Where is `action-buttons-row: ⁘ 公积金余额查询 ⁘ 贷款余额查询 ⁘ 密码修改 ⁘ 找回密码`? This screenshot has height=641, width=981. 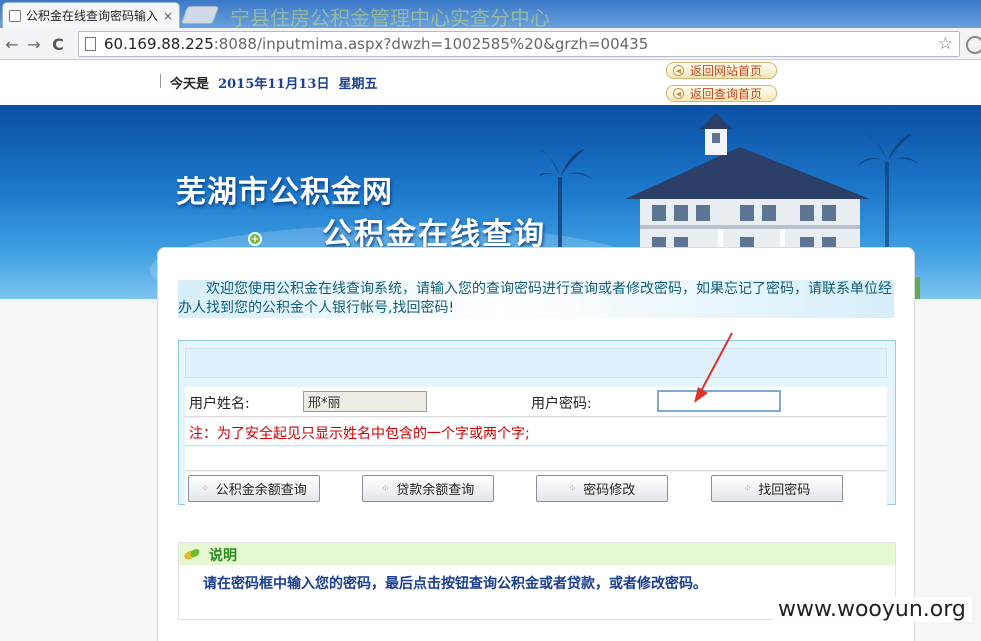
action-buttons-row: ⁘ 公积金余额查询 ⁘ 贷款余额查询 ⁘ 密码修改 ⁘ 找回密码 is located at coordinates (536, 488).